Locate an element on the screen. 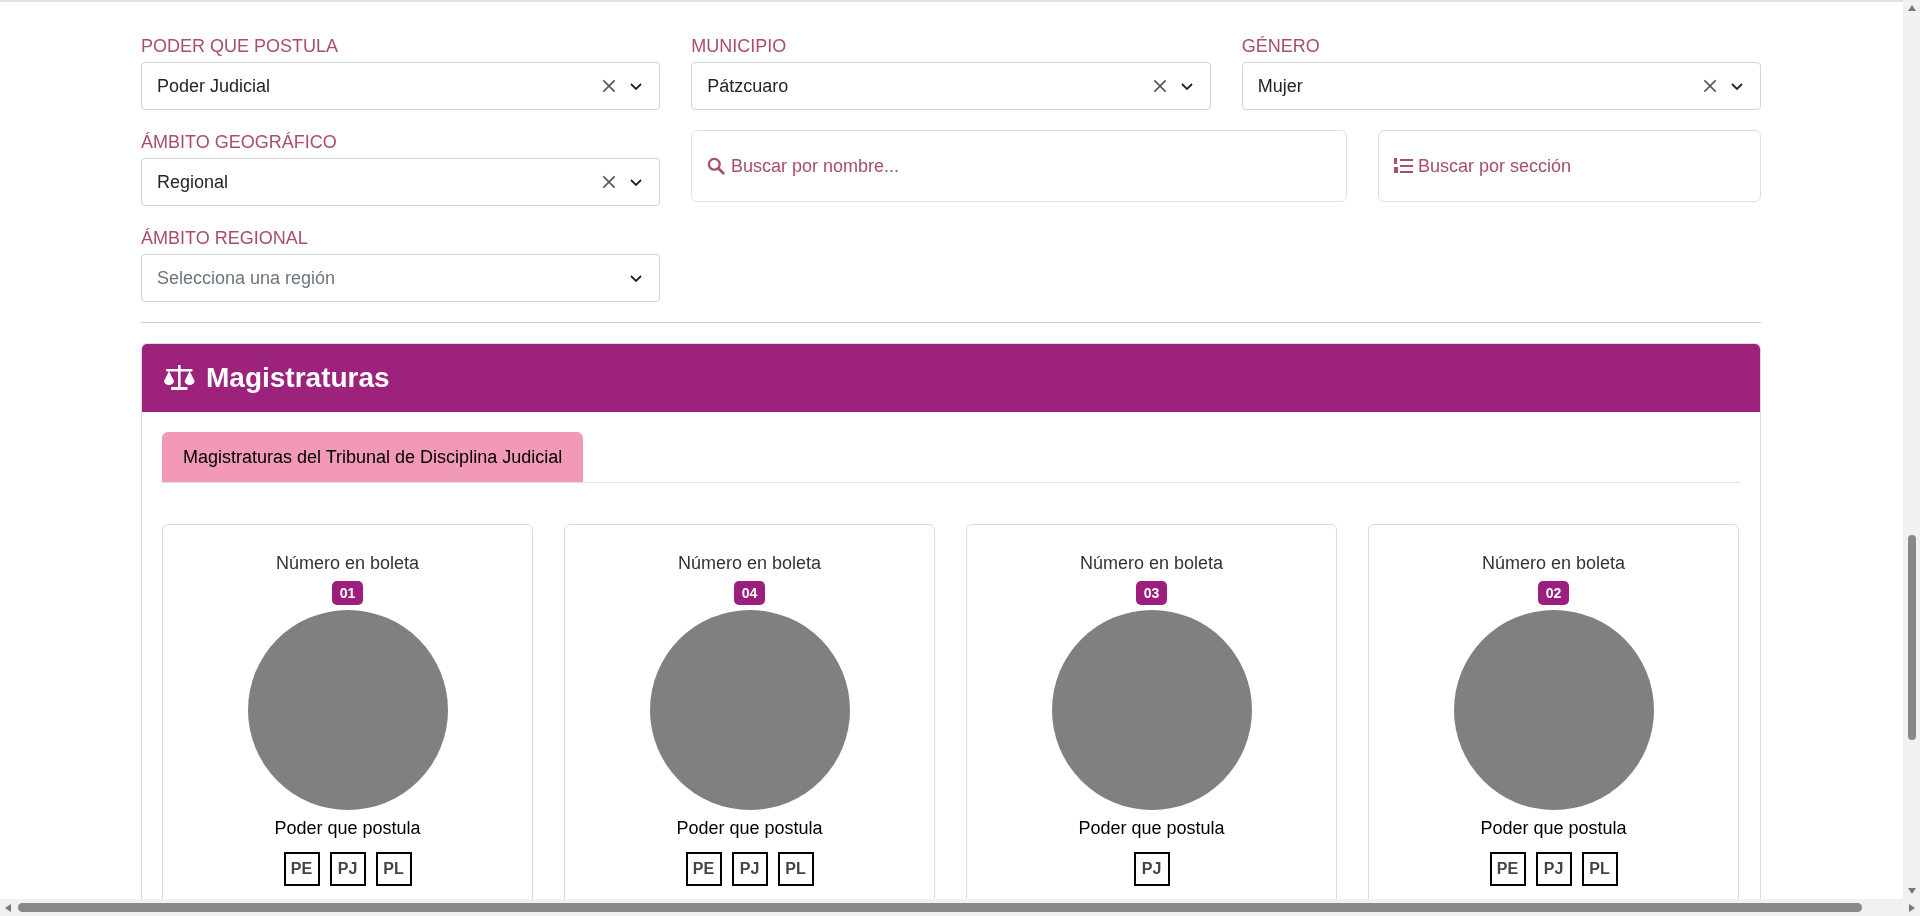  select-field: Regional is located at coordinates (400, 182).